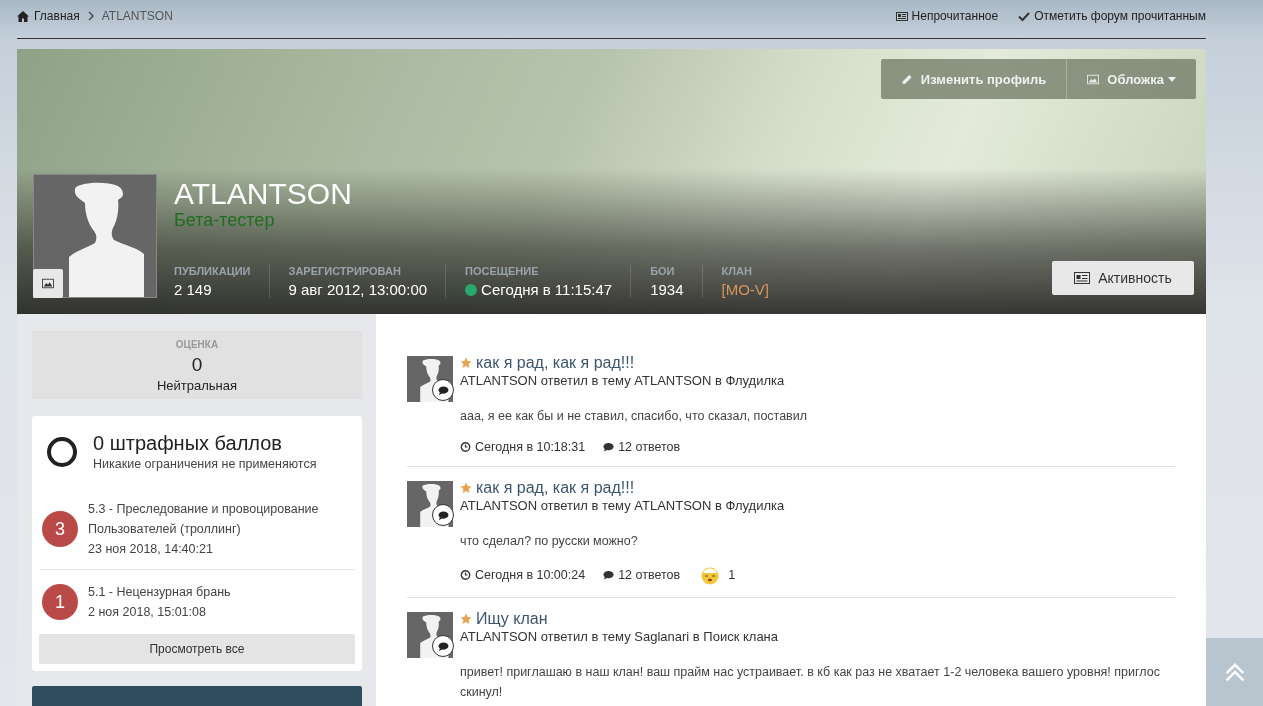 The image size is (1263, 706). I want to click on topic-link: Ищу клан, so click(512, 619).